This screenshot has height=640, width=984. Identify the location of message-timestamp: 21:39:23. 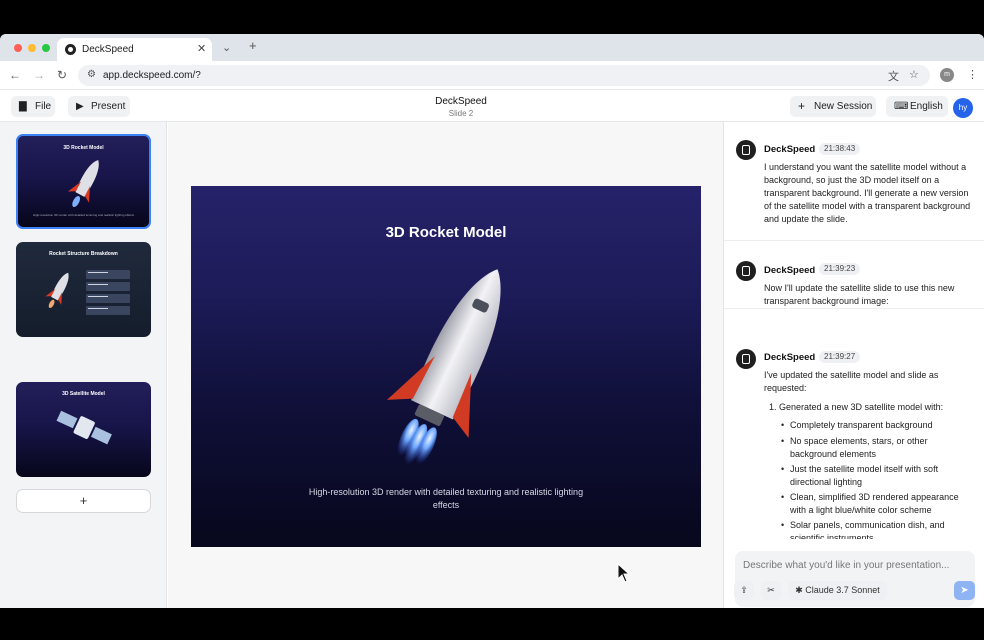
(840, 269).